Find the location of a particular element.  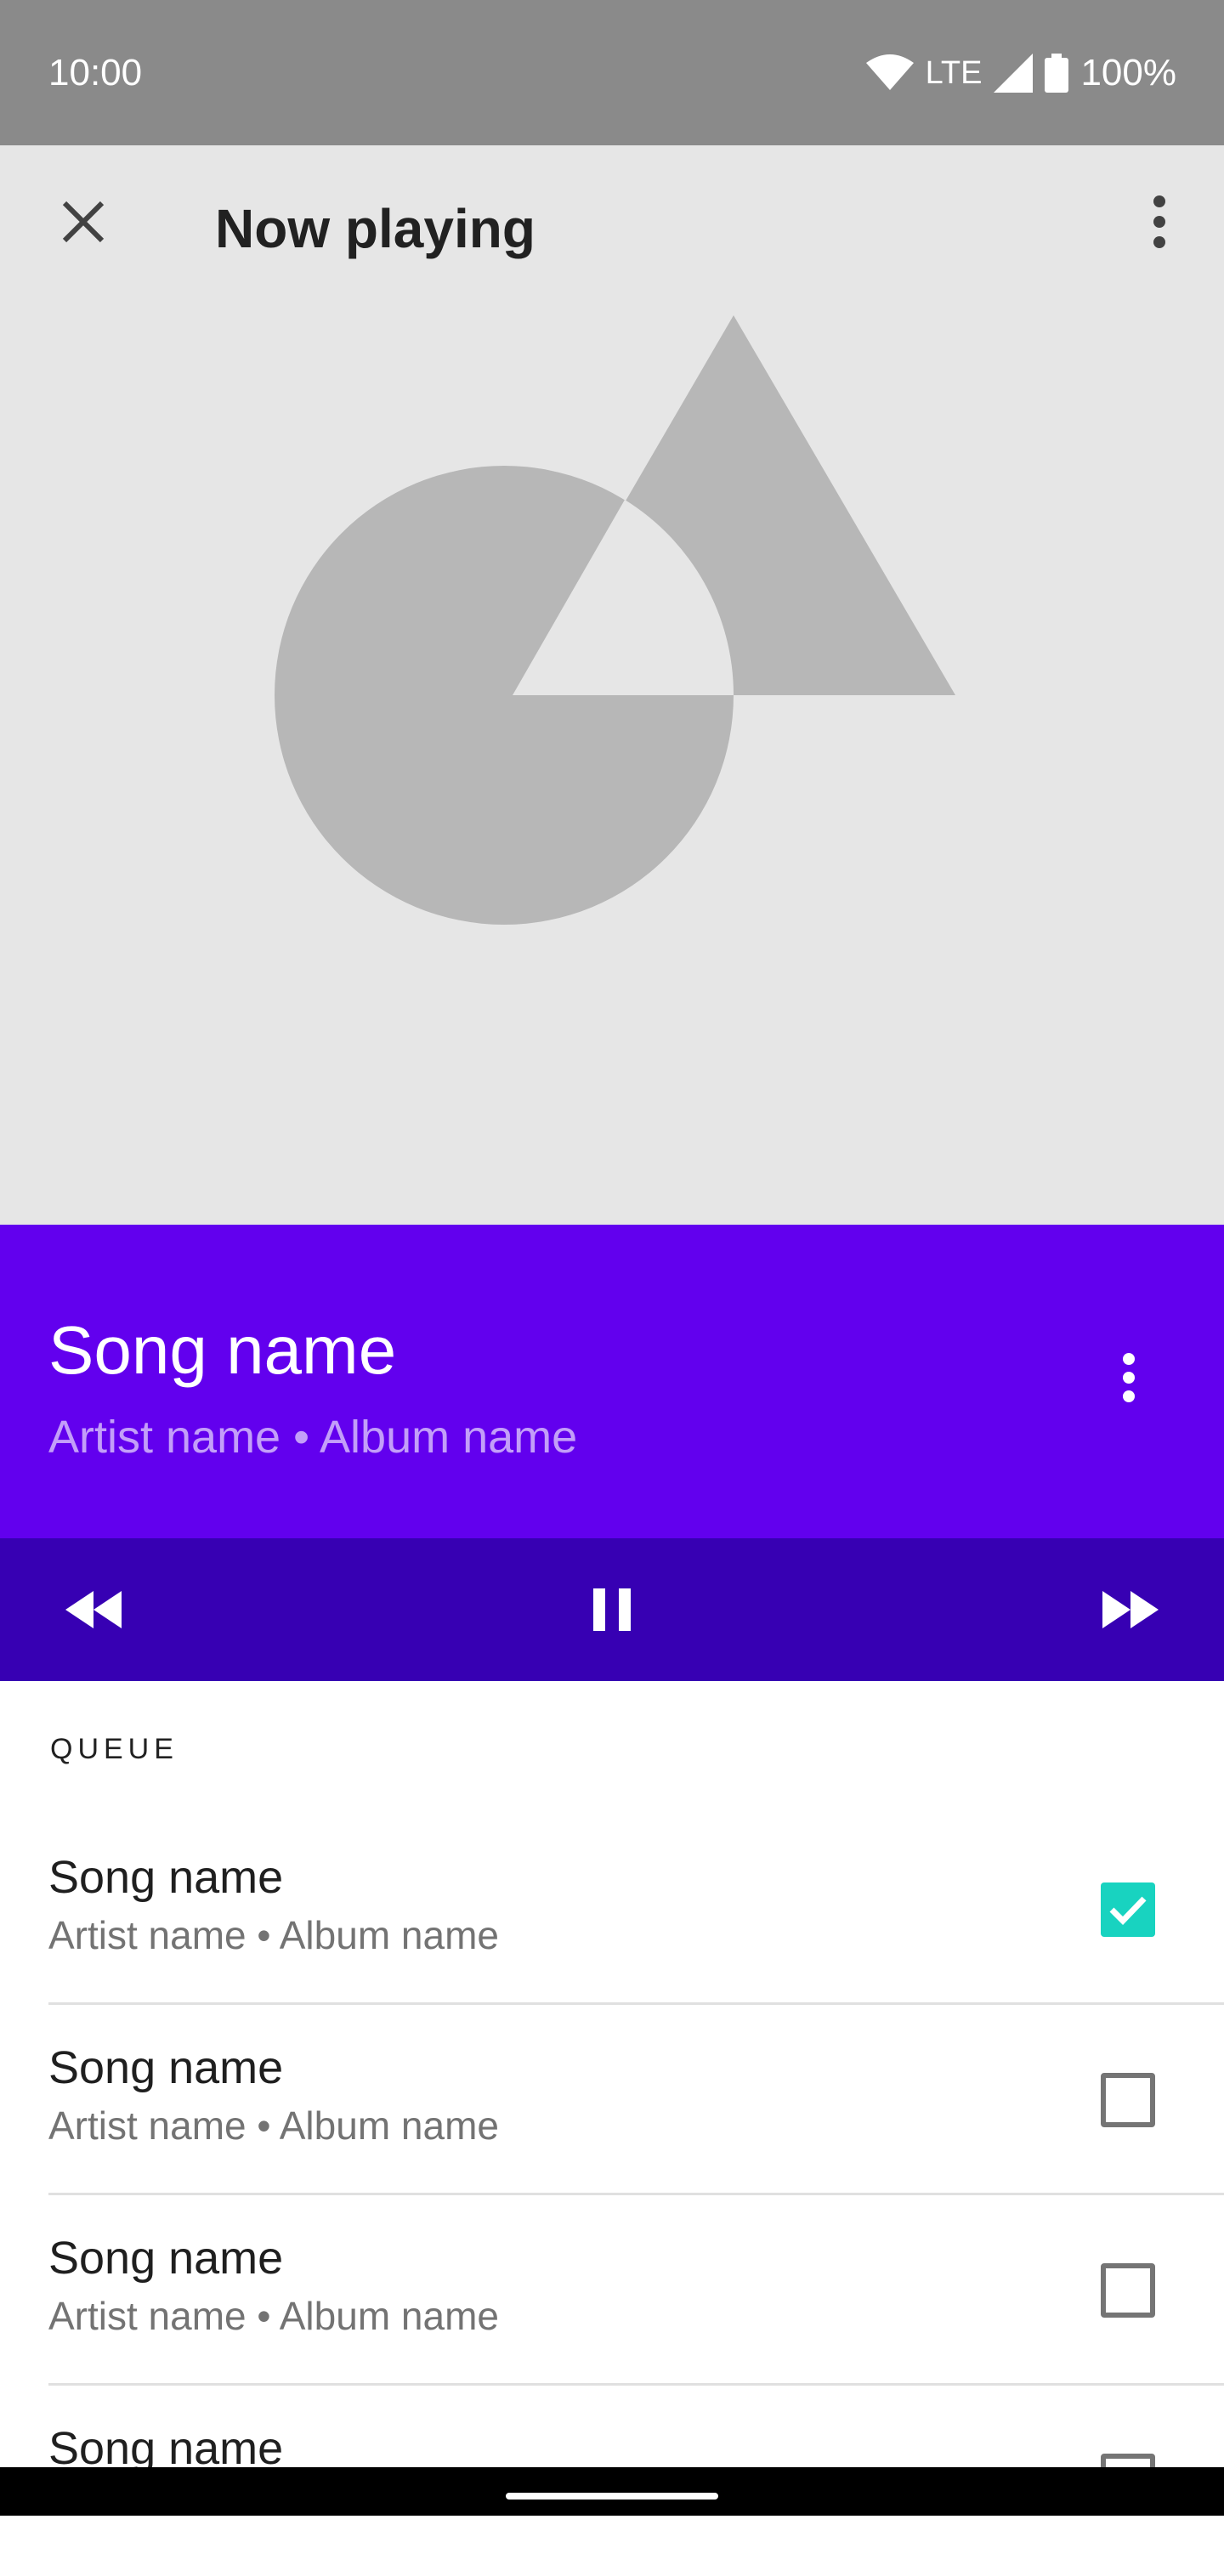

wifi-icon is located at coordinates (889, 72).